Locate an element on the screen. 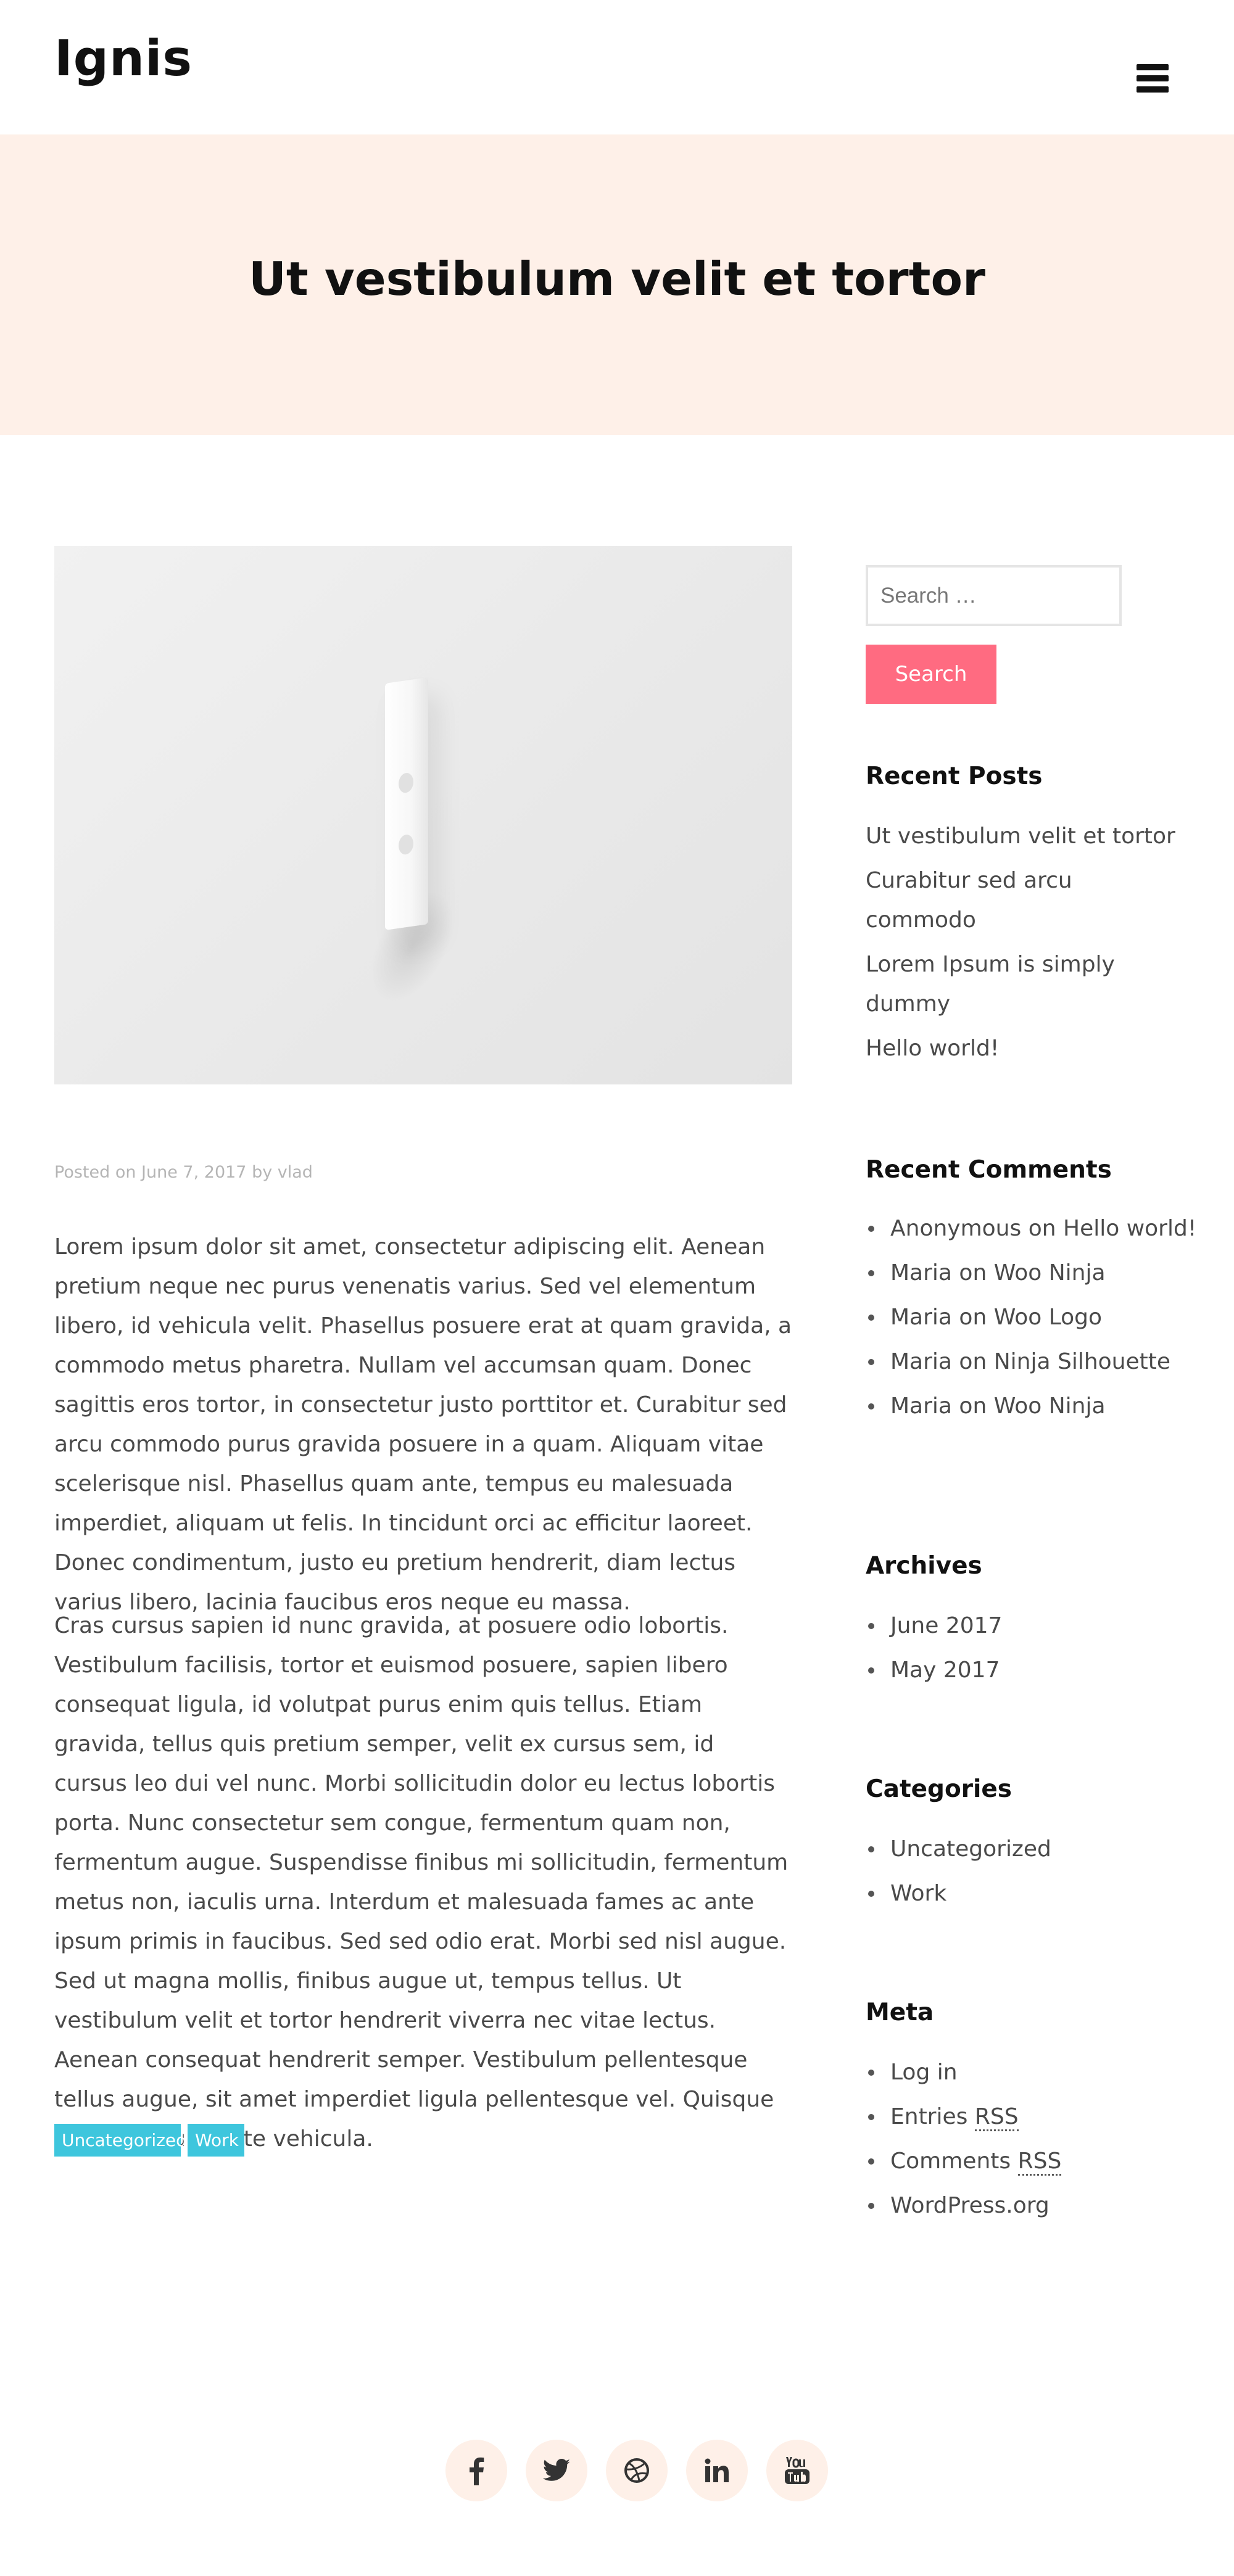 The image size is (1234, 2576). list-item: Ut vestibulum velit et tortor is located at coordinates (1026, 837).